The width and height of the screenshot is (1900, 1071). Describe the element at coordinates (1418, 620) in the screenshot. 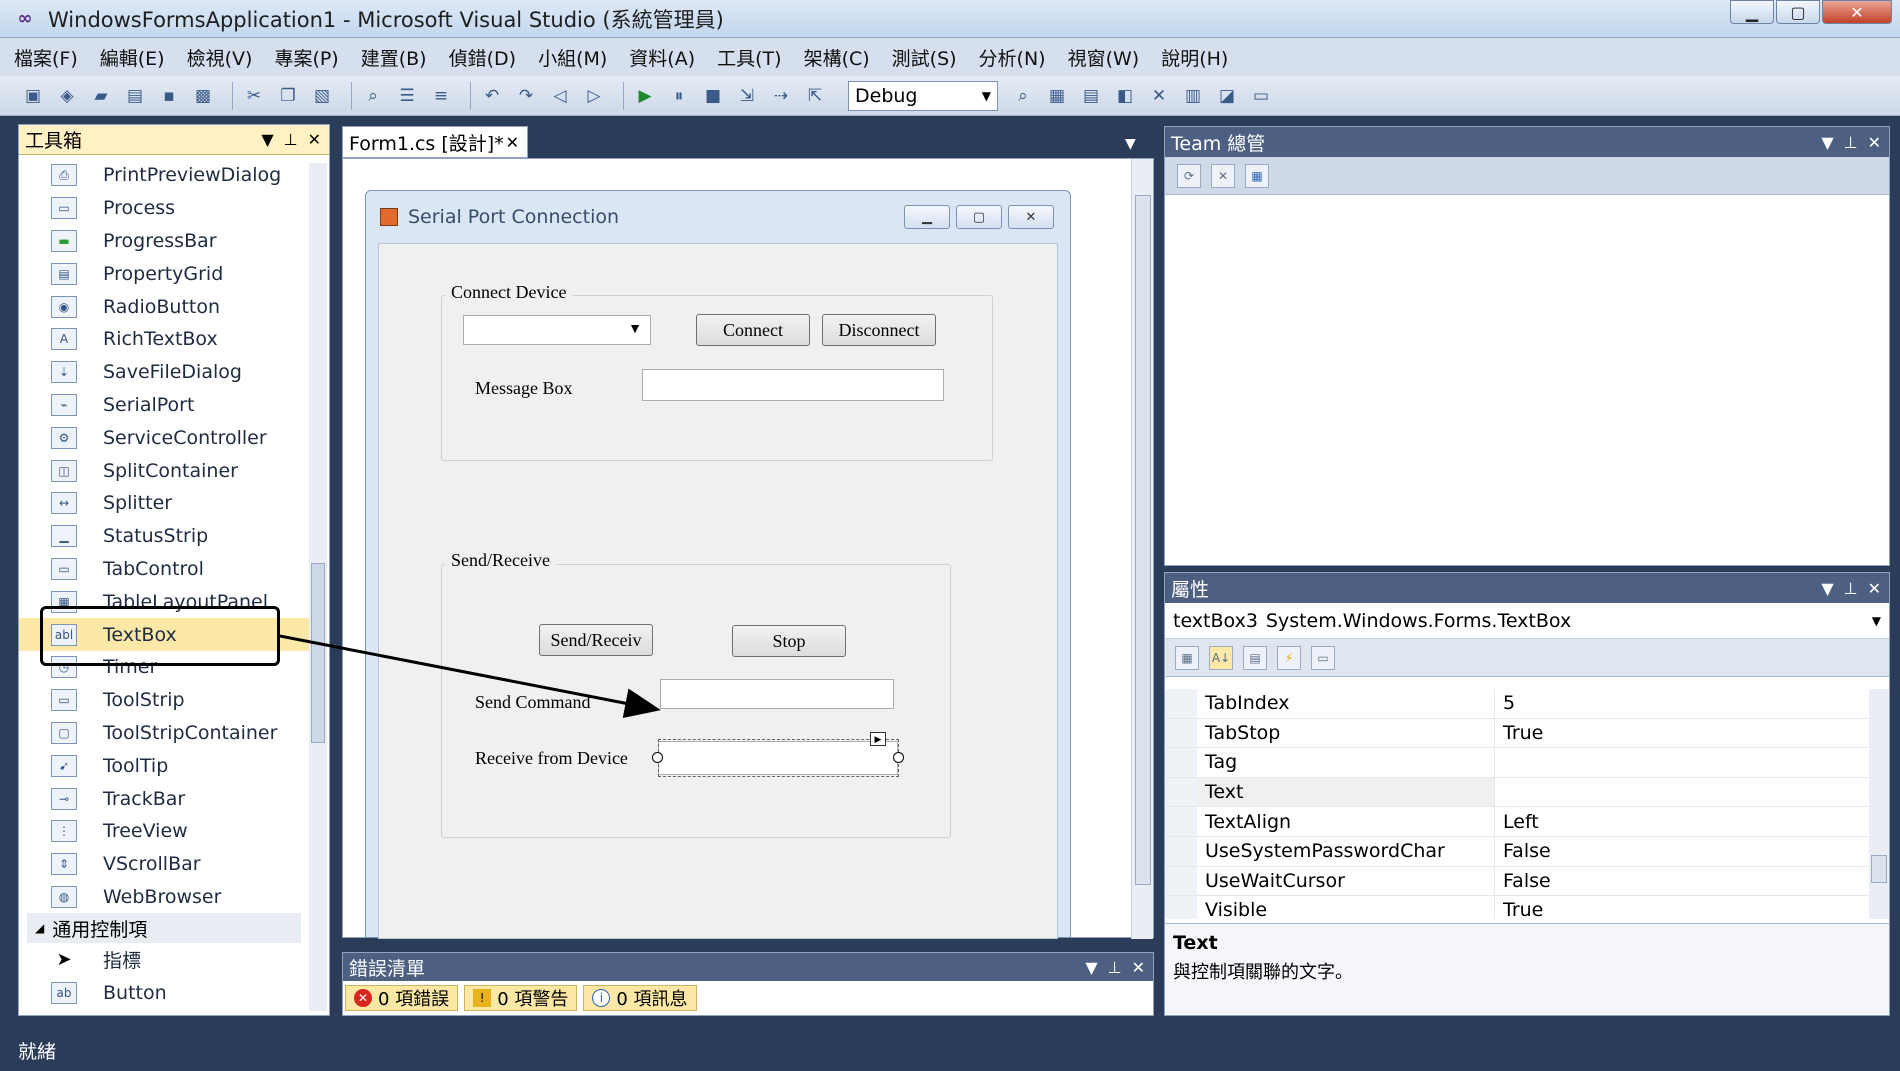

I see `object-type: System.Windows.Forms.TextBox` at that location.